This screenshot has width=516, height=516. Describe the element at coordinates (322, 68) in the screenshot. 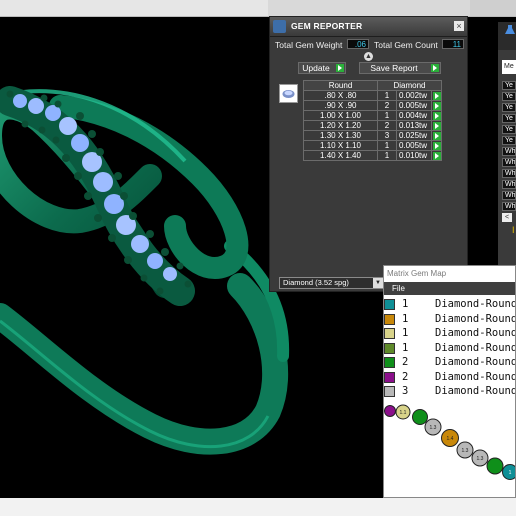

I see `update-button: Update` at that location.